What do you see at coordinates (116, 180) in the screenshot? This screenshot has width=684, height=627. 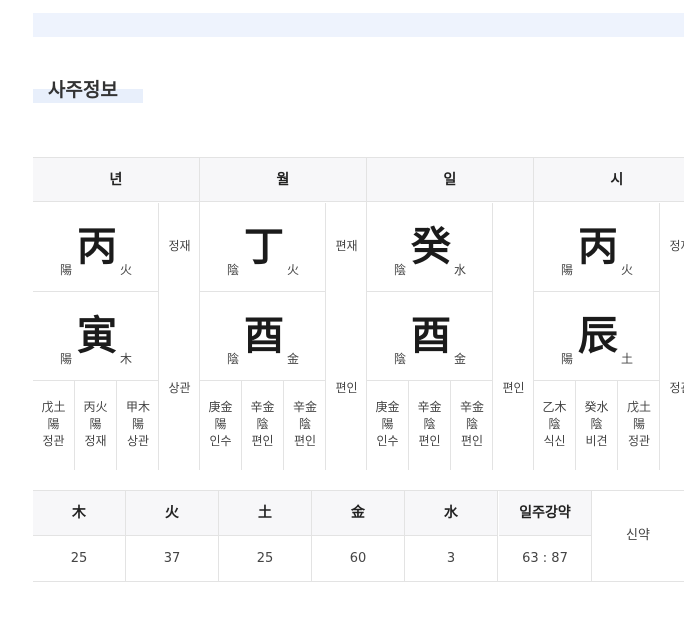 I see `pillar-header: 년` at bounding box center [116, 180].